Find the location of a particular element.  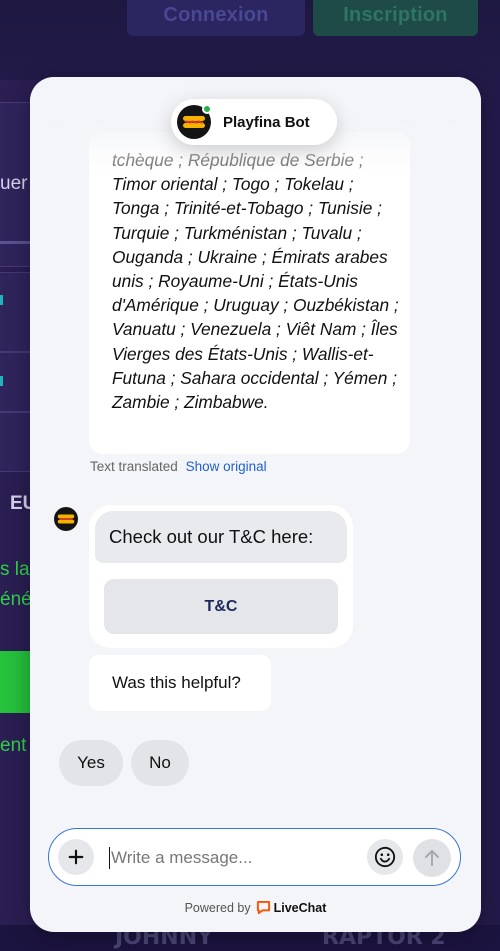

site-fragment: s la is located at coordinates (15, 569).